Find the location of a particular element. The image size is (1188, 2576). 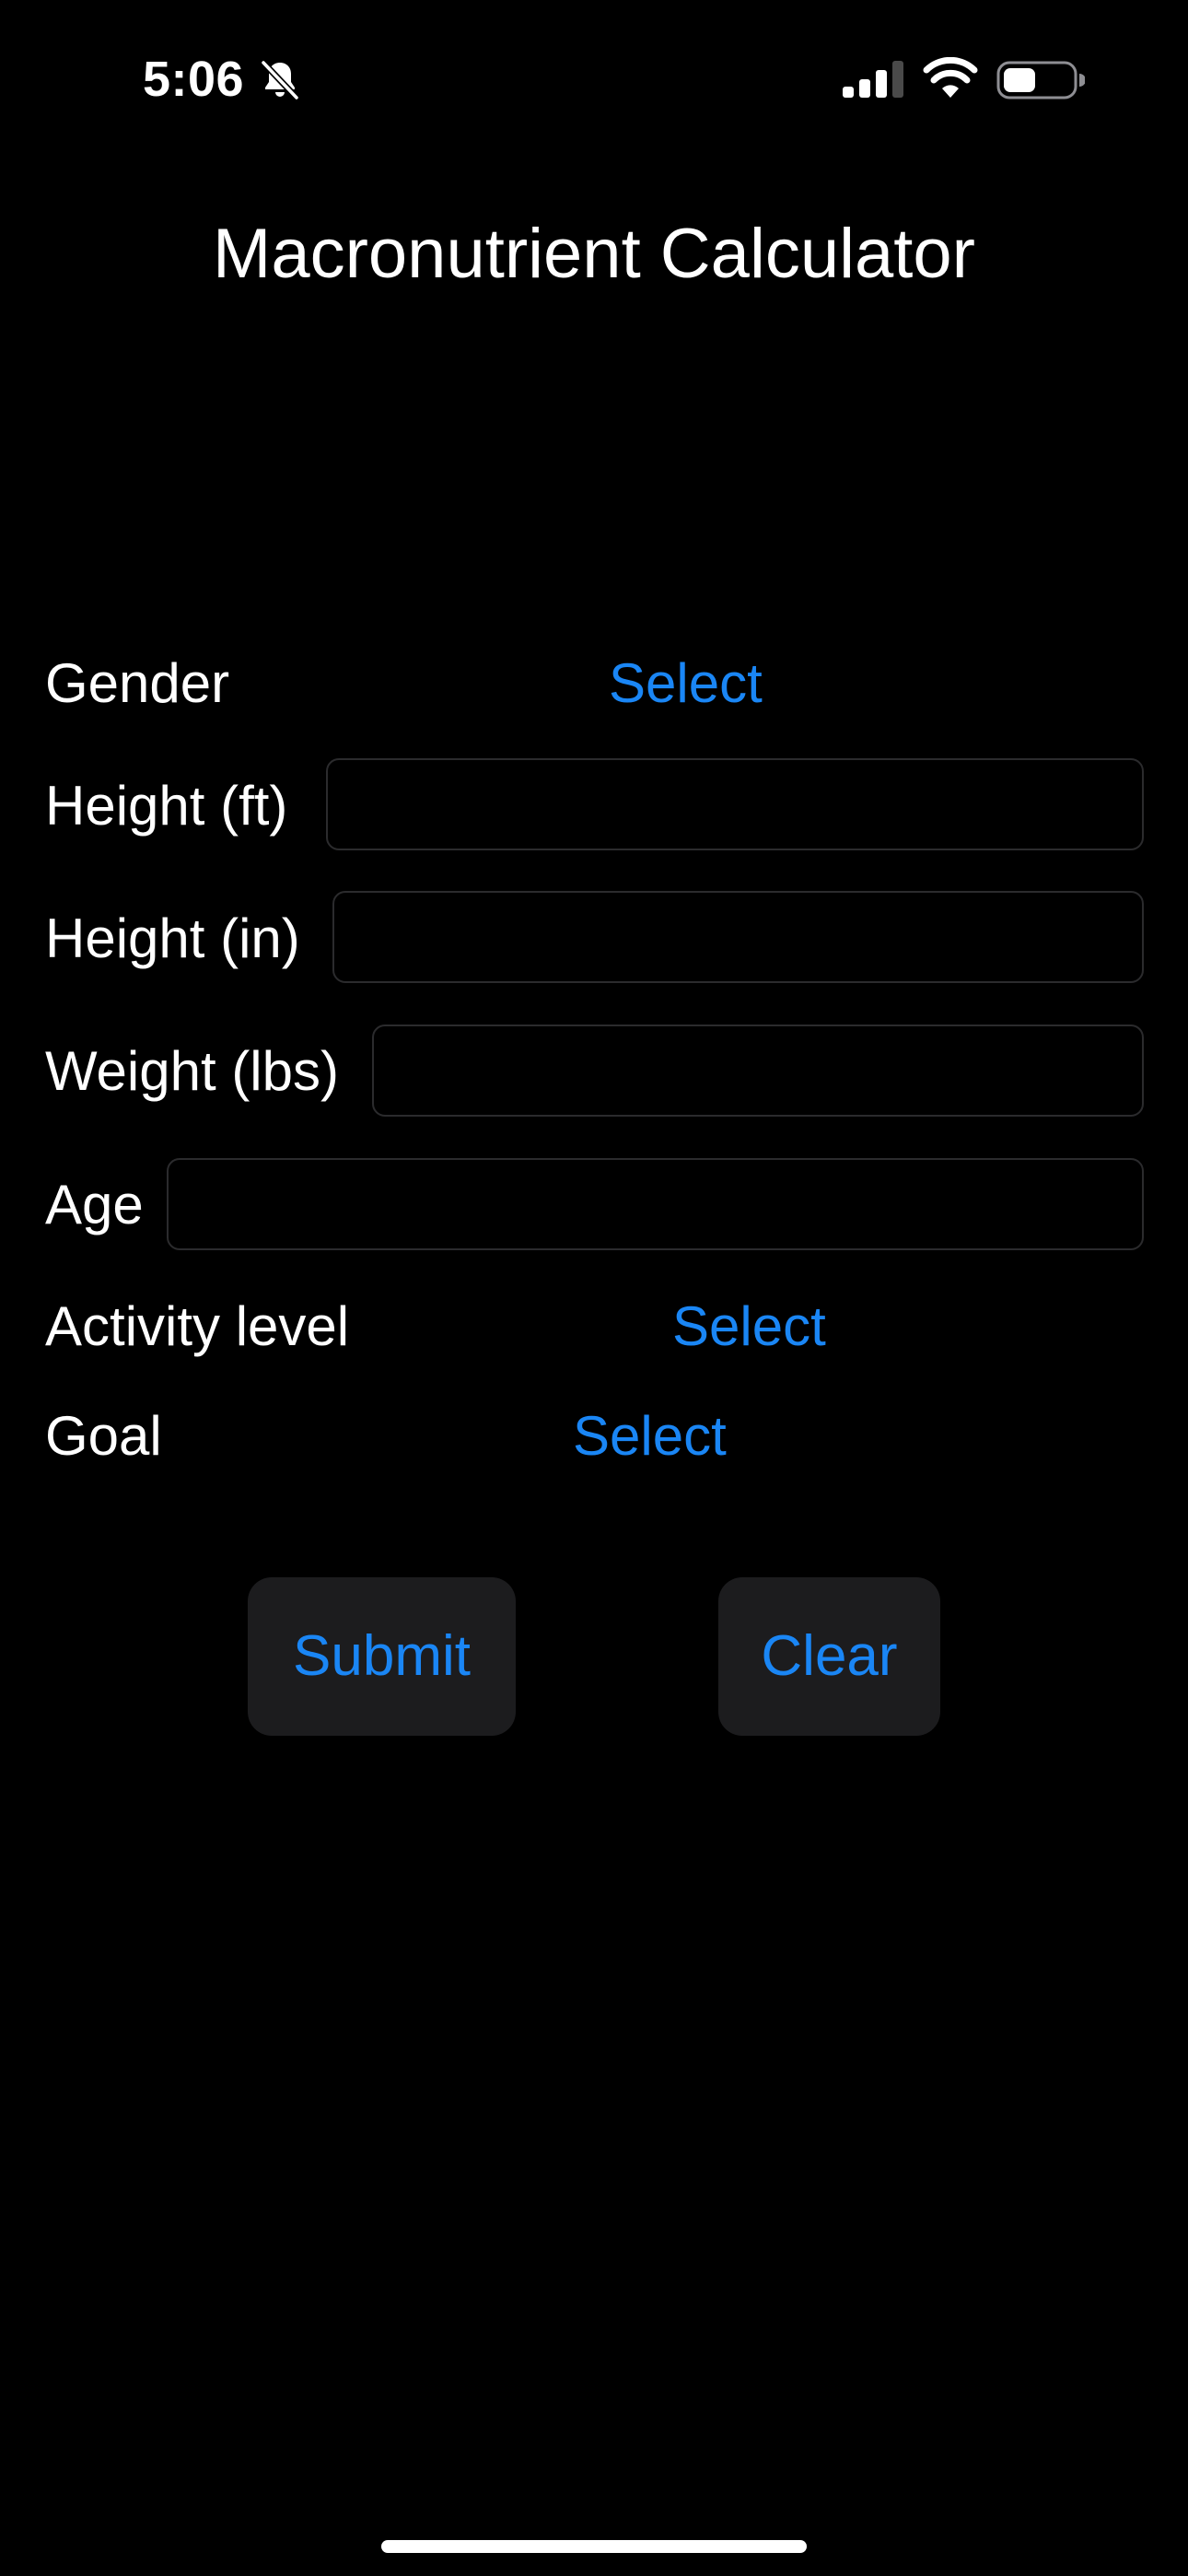

cellular-signal-icon is located at coordinates (873, 79).